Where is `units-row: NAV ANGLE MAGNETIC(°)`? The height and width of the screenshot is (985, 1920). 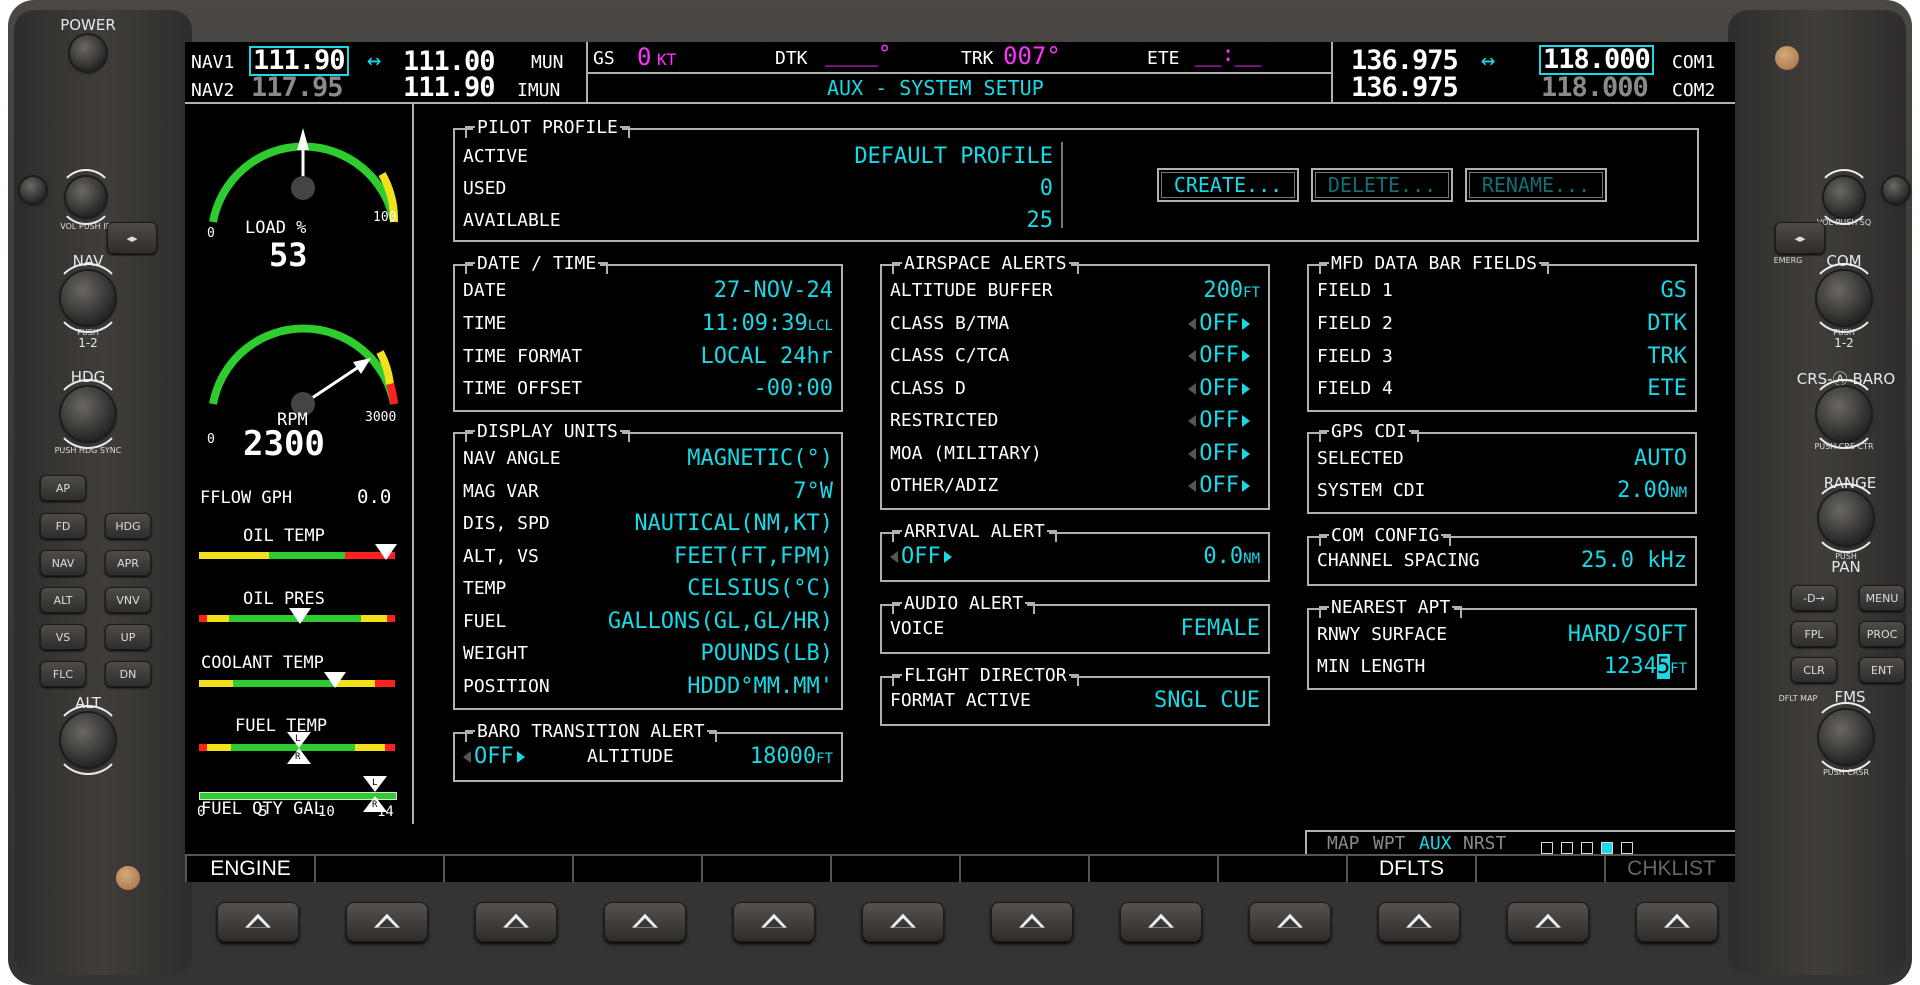 units-row: NAV ANGLE MAGNETIC(°) is located at coordinates (648, 460).